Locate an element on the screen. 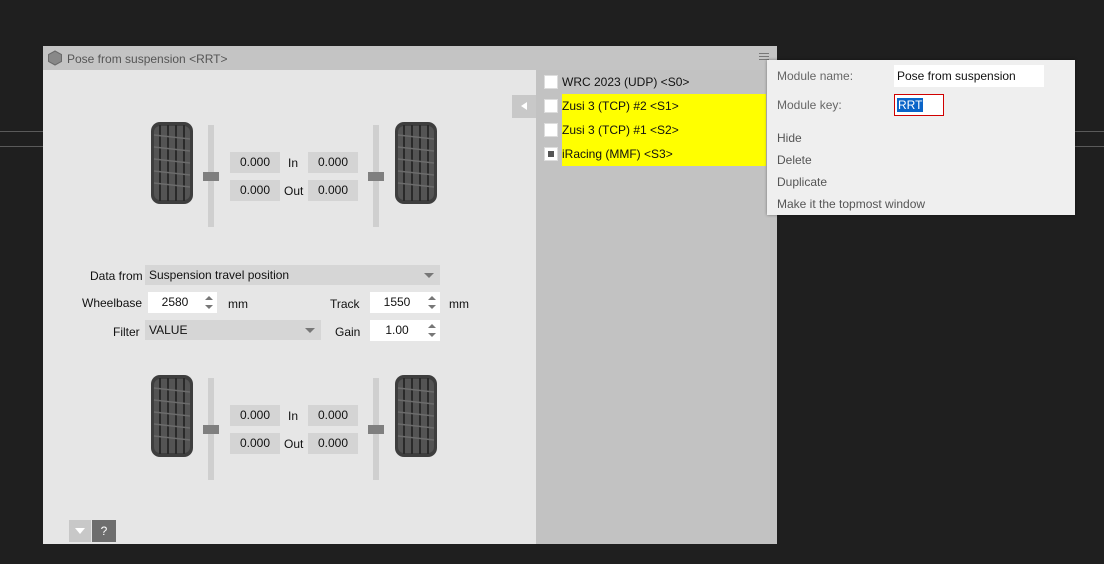 Image resolution: width=1104 pixels, height=564 pixels. menu-item-duplicate: Duplicate is located at coordinates (802, 182).